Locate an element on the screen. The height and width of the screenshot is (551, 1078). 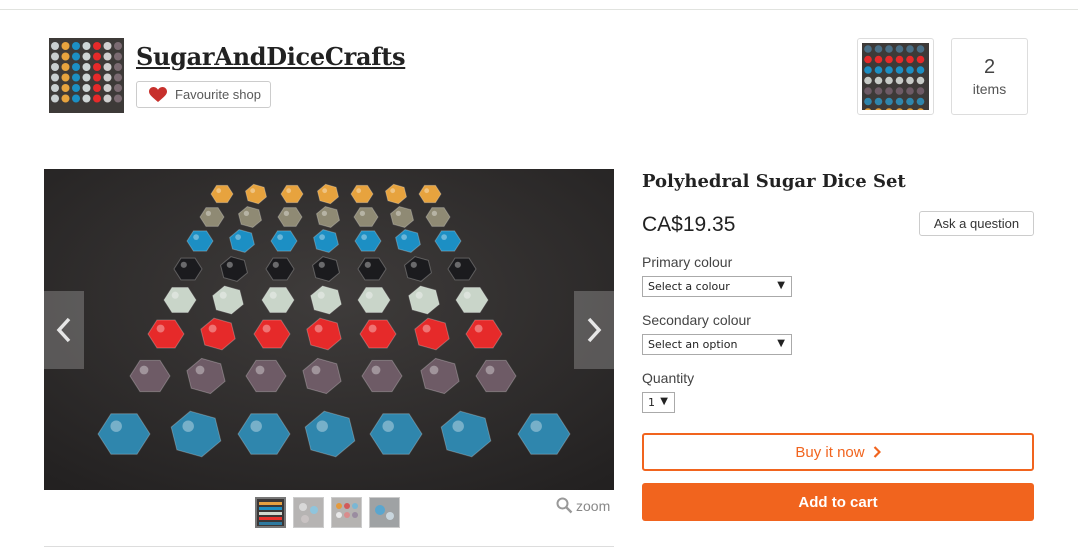
shop-icon-image is located at coordinates (86, 75).